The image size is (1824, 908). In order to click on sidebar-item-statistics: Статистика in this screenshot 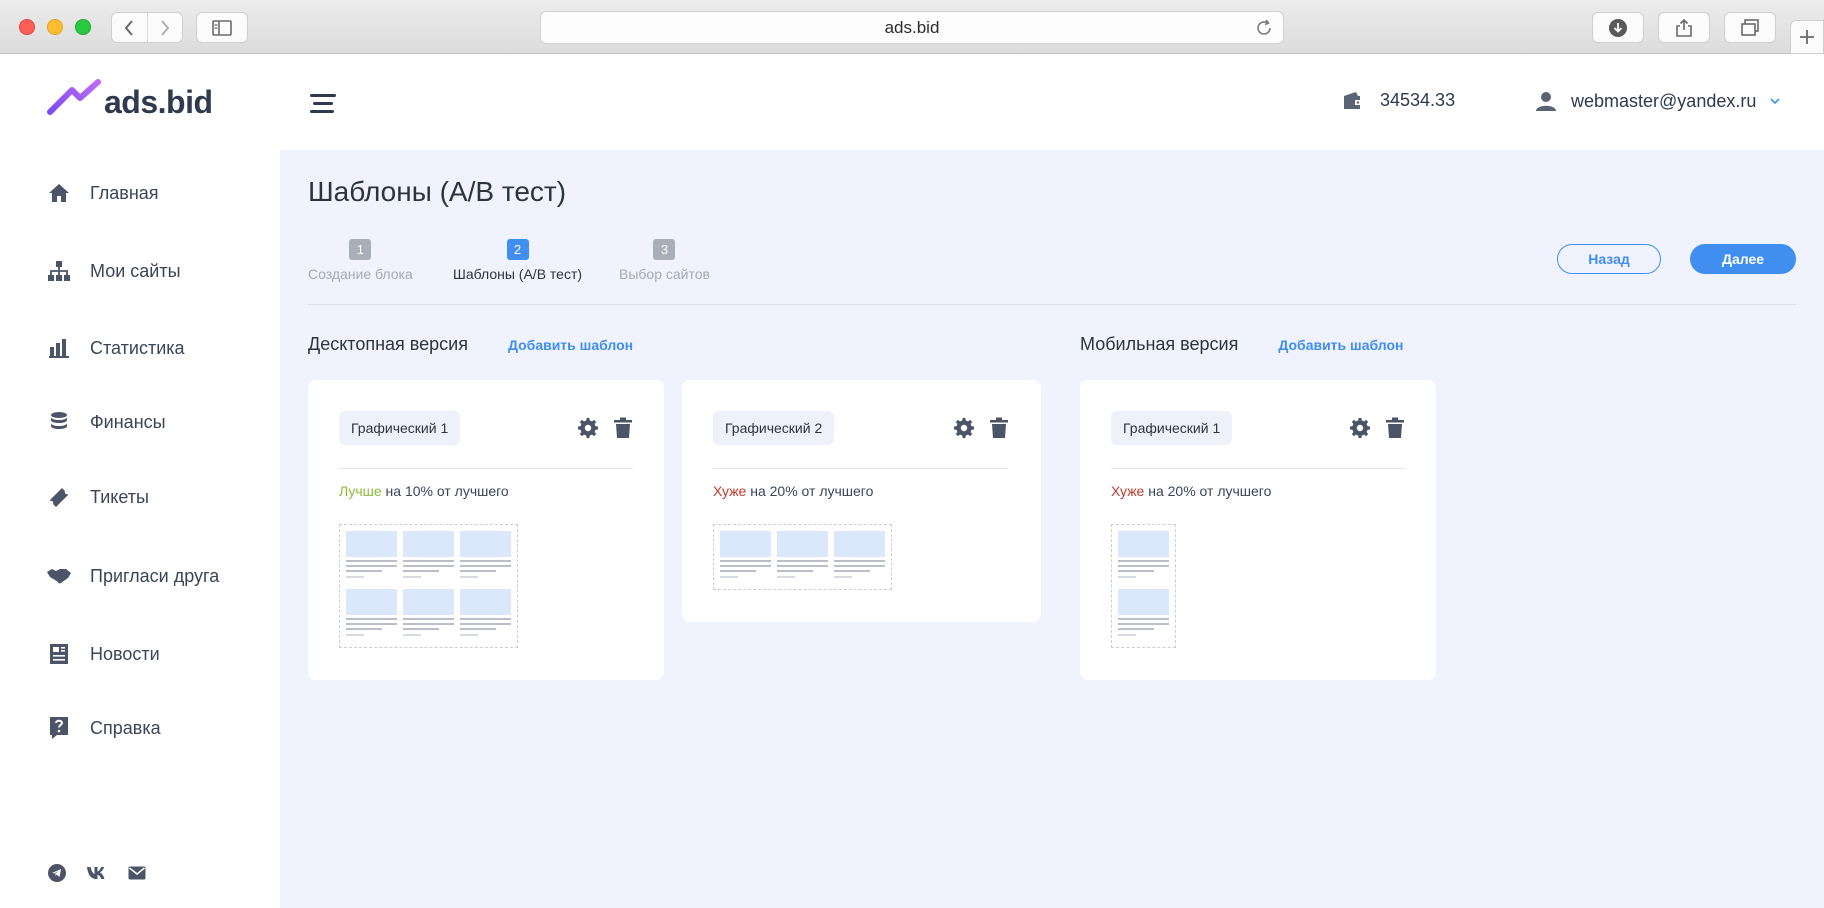, I will do `click(115, 348)`.